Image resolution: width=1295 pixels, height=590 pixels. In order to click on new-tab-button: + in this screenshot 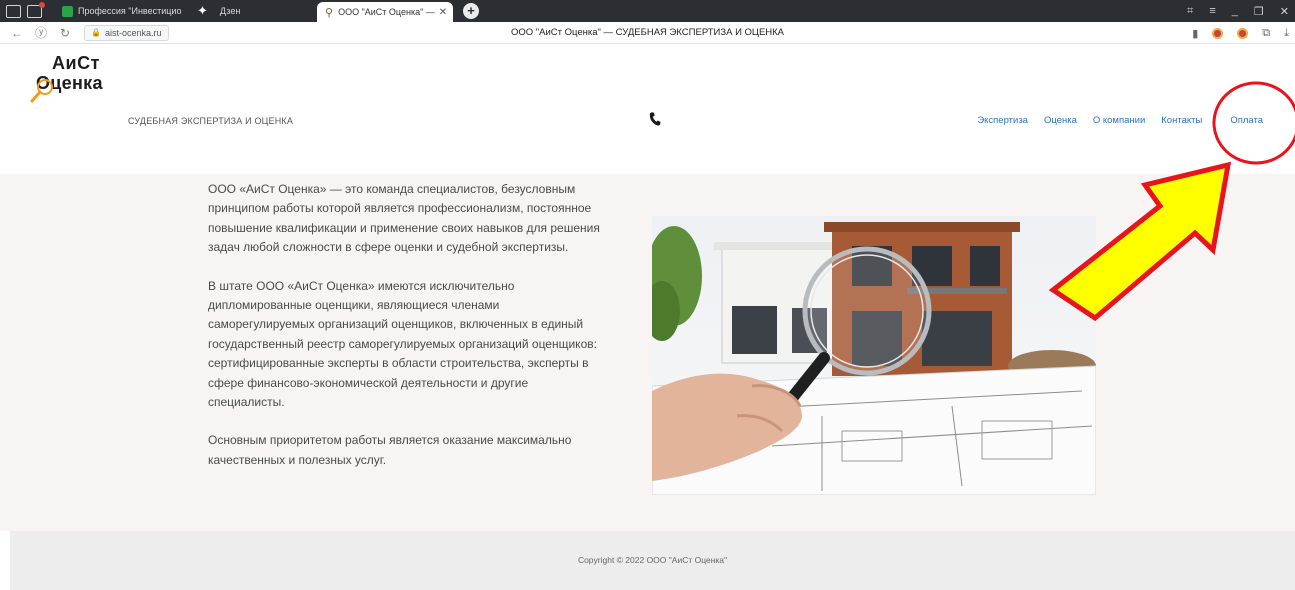, I will do `click(471, 11)`.